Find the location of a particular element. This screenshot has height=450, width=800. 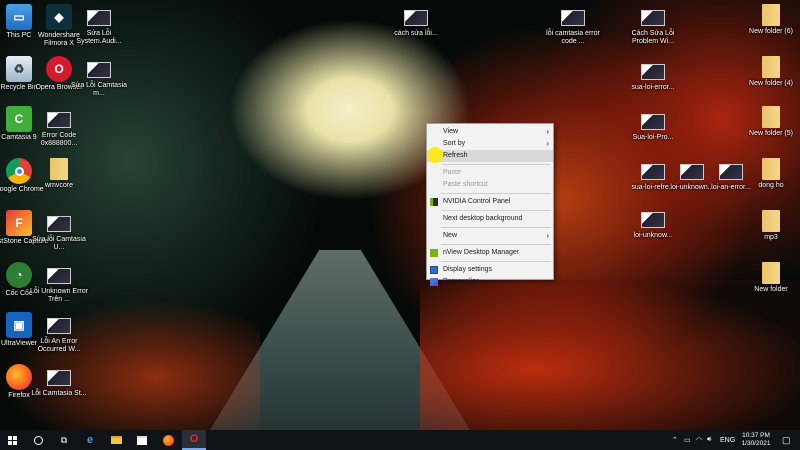

desktop-icon-label: New folder (4) is located at coordinates (771, 83).